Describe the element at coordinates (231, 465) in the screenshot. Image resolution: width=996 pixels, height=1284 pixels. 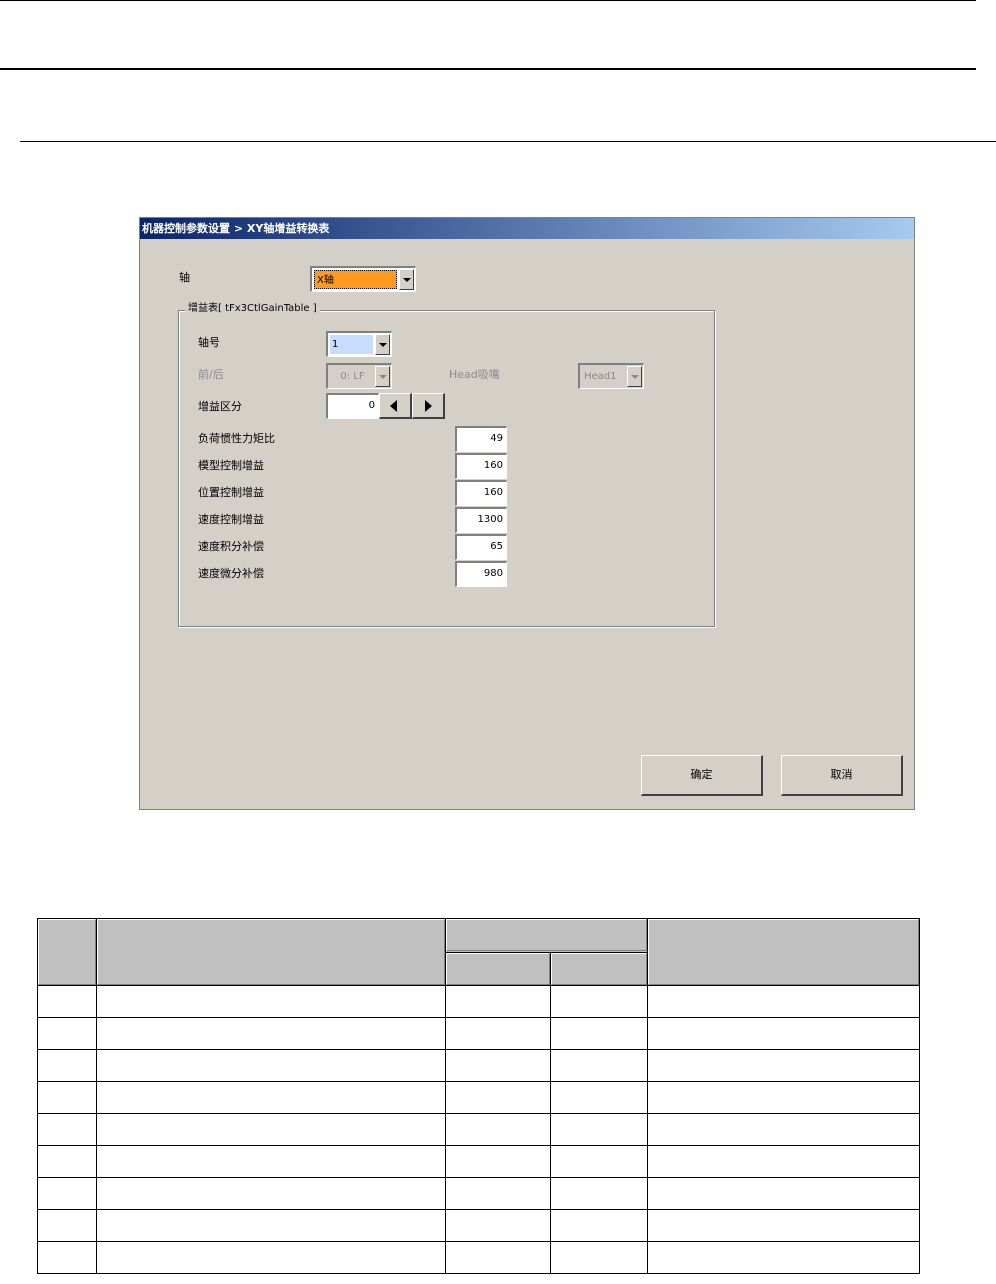
I see `param-label: 模型控制增益` at that location.